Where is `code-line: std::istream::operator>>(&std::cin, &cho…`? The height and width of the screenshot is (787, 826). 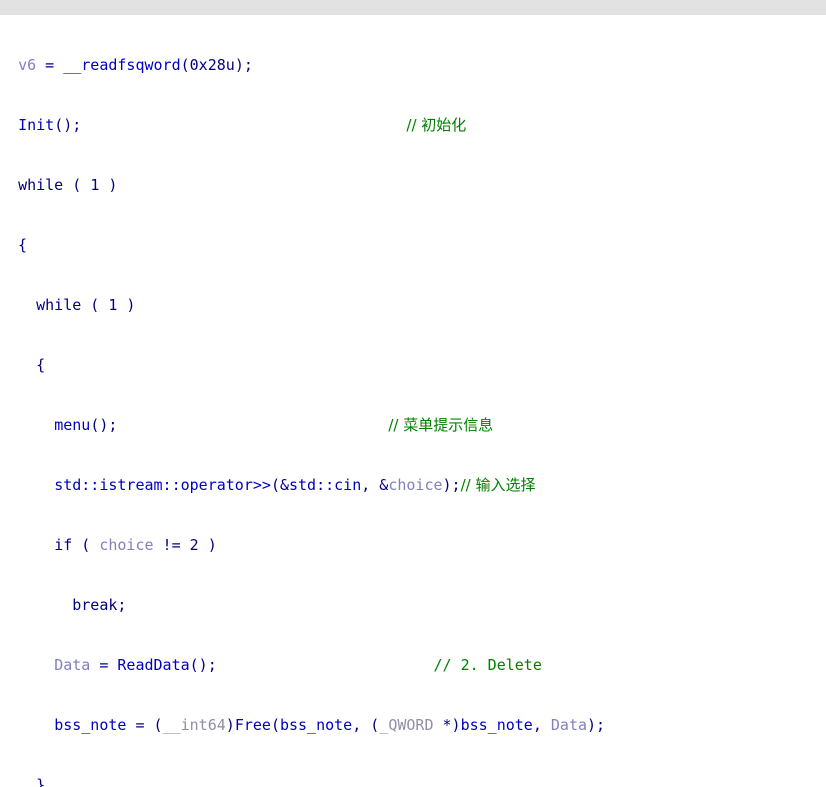 code-line: std::istream::operator>>(&std::cin, &cho… is located at coordinates (413, 485).